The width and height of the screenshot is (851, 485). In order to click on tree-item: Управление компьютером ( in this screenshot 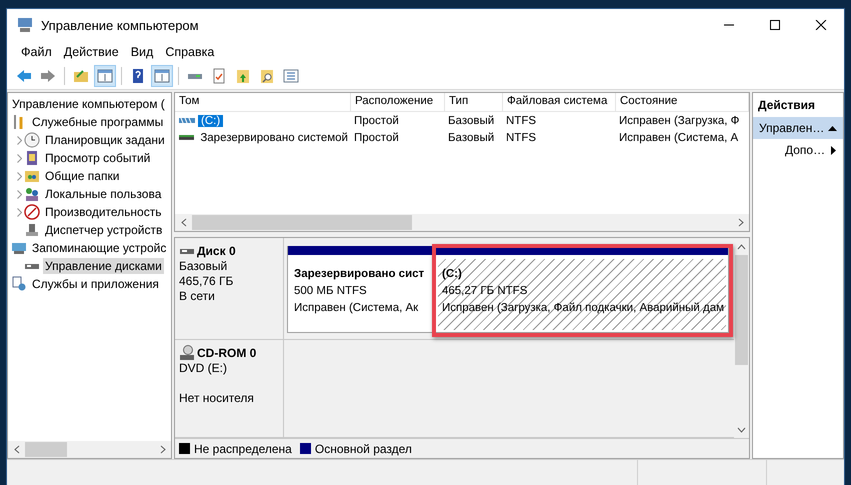, I will do `click(88, 104)`.